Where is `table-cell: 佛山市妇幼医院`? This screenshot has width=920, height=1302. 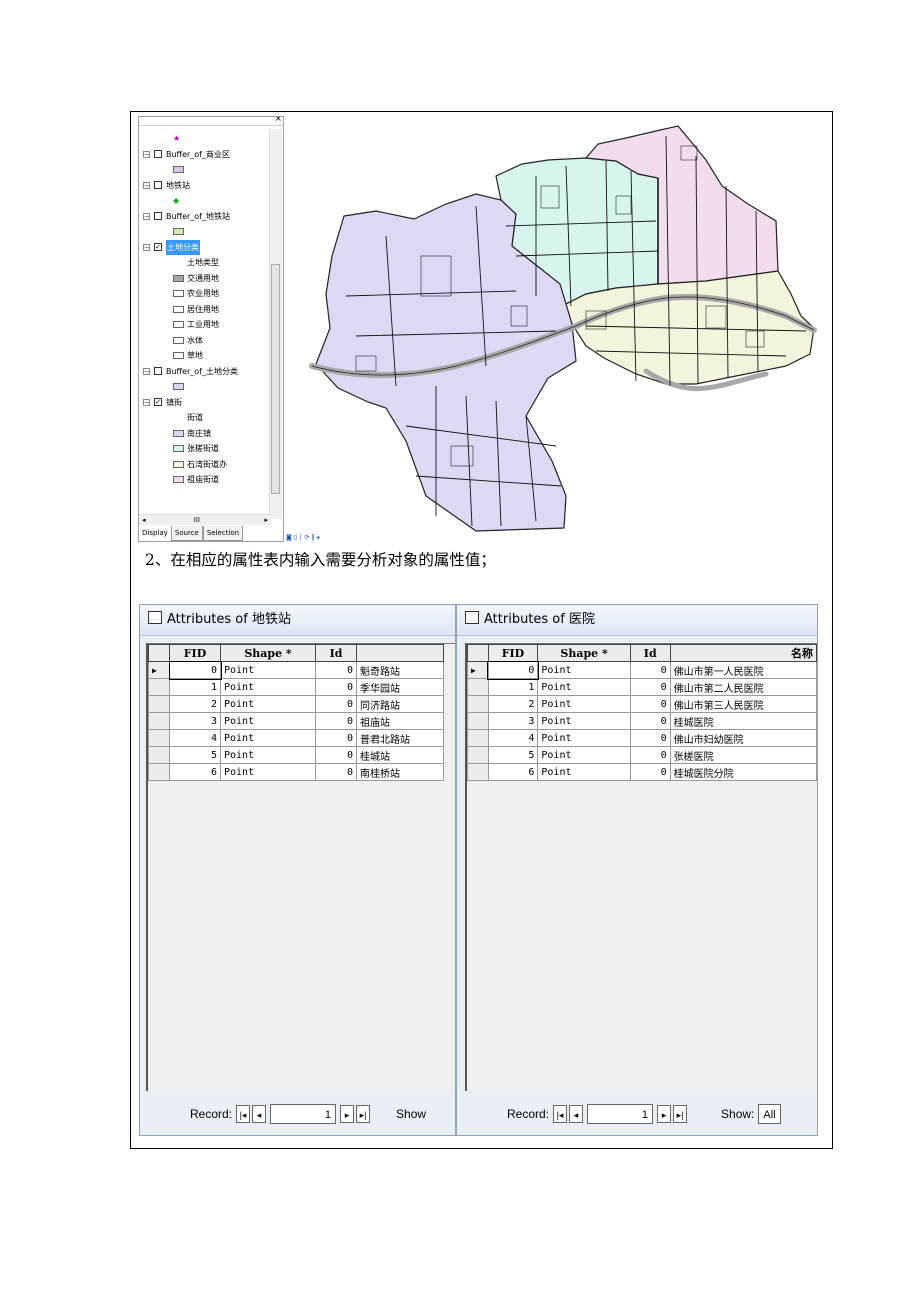 table-cell: 佛山市妇幼医院 is located at coordinates (743, 738).